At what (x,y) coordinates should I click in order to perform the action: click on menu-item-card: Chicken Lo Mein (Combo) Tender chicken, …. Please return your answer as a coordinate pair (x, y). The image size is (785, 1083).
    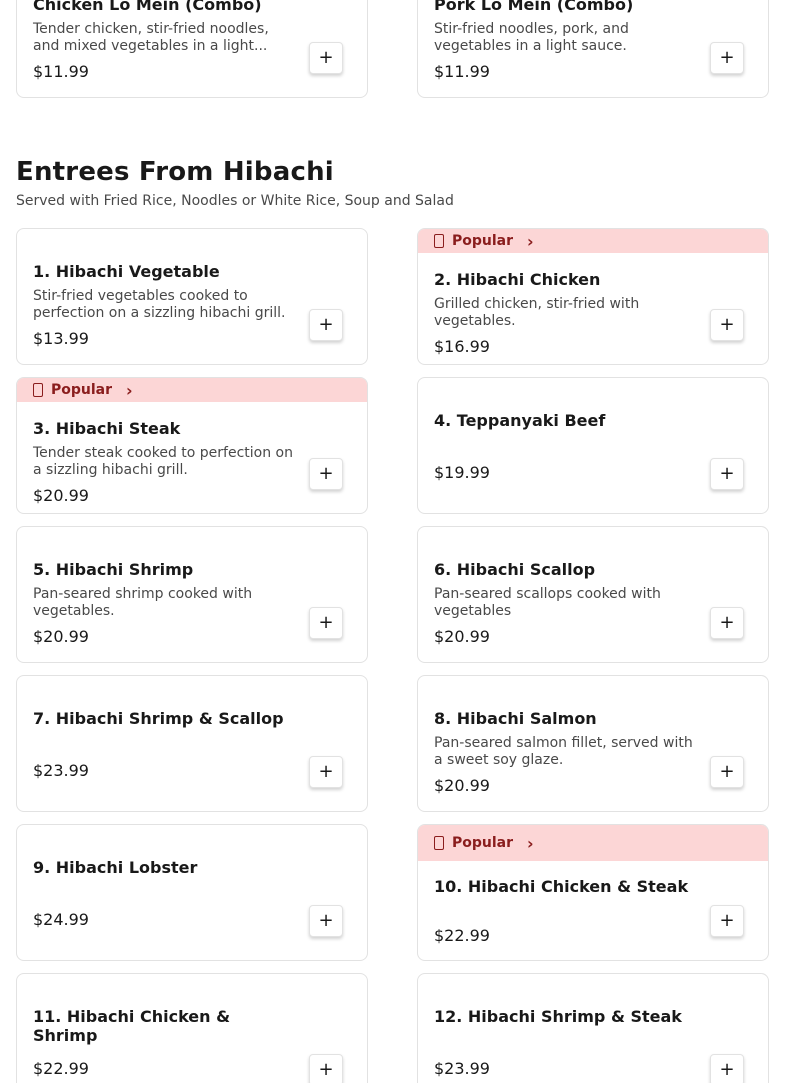
    Looking at the image, I should click on (192, 49).